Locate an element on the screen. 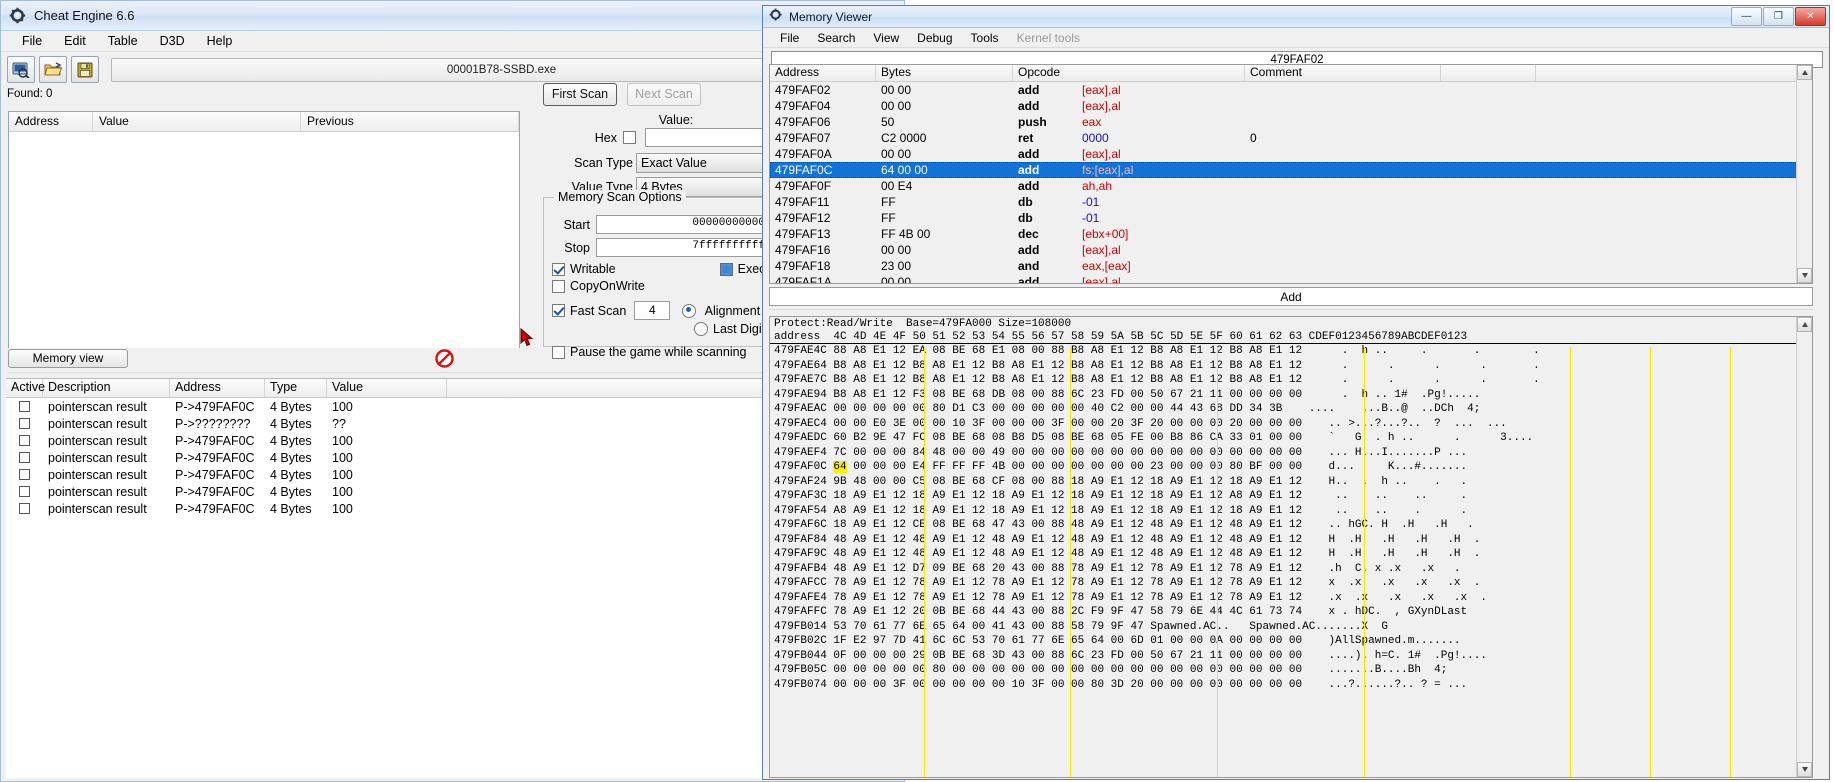  add-button: Add is located at coordinates (1291, 296).